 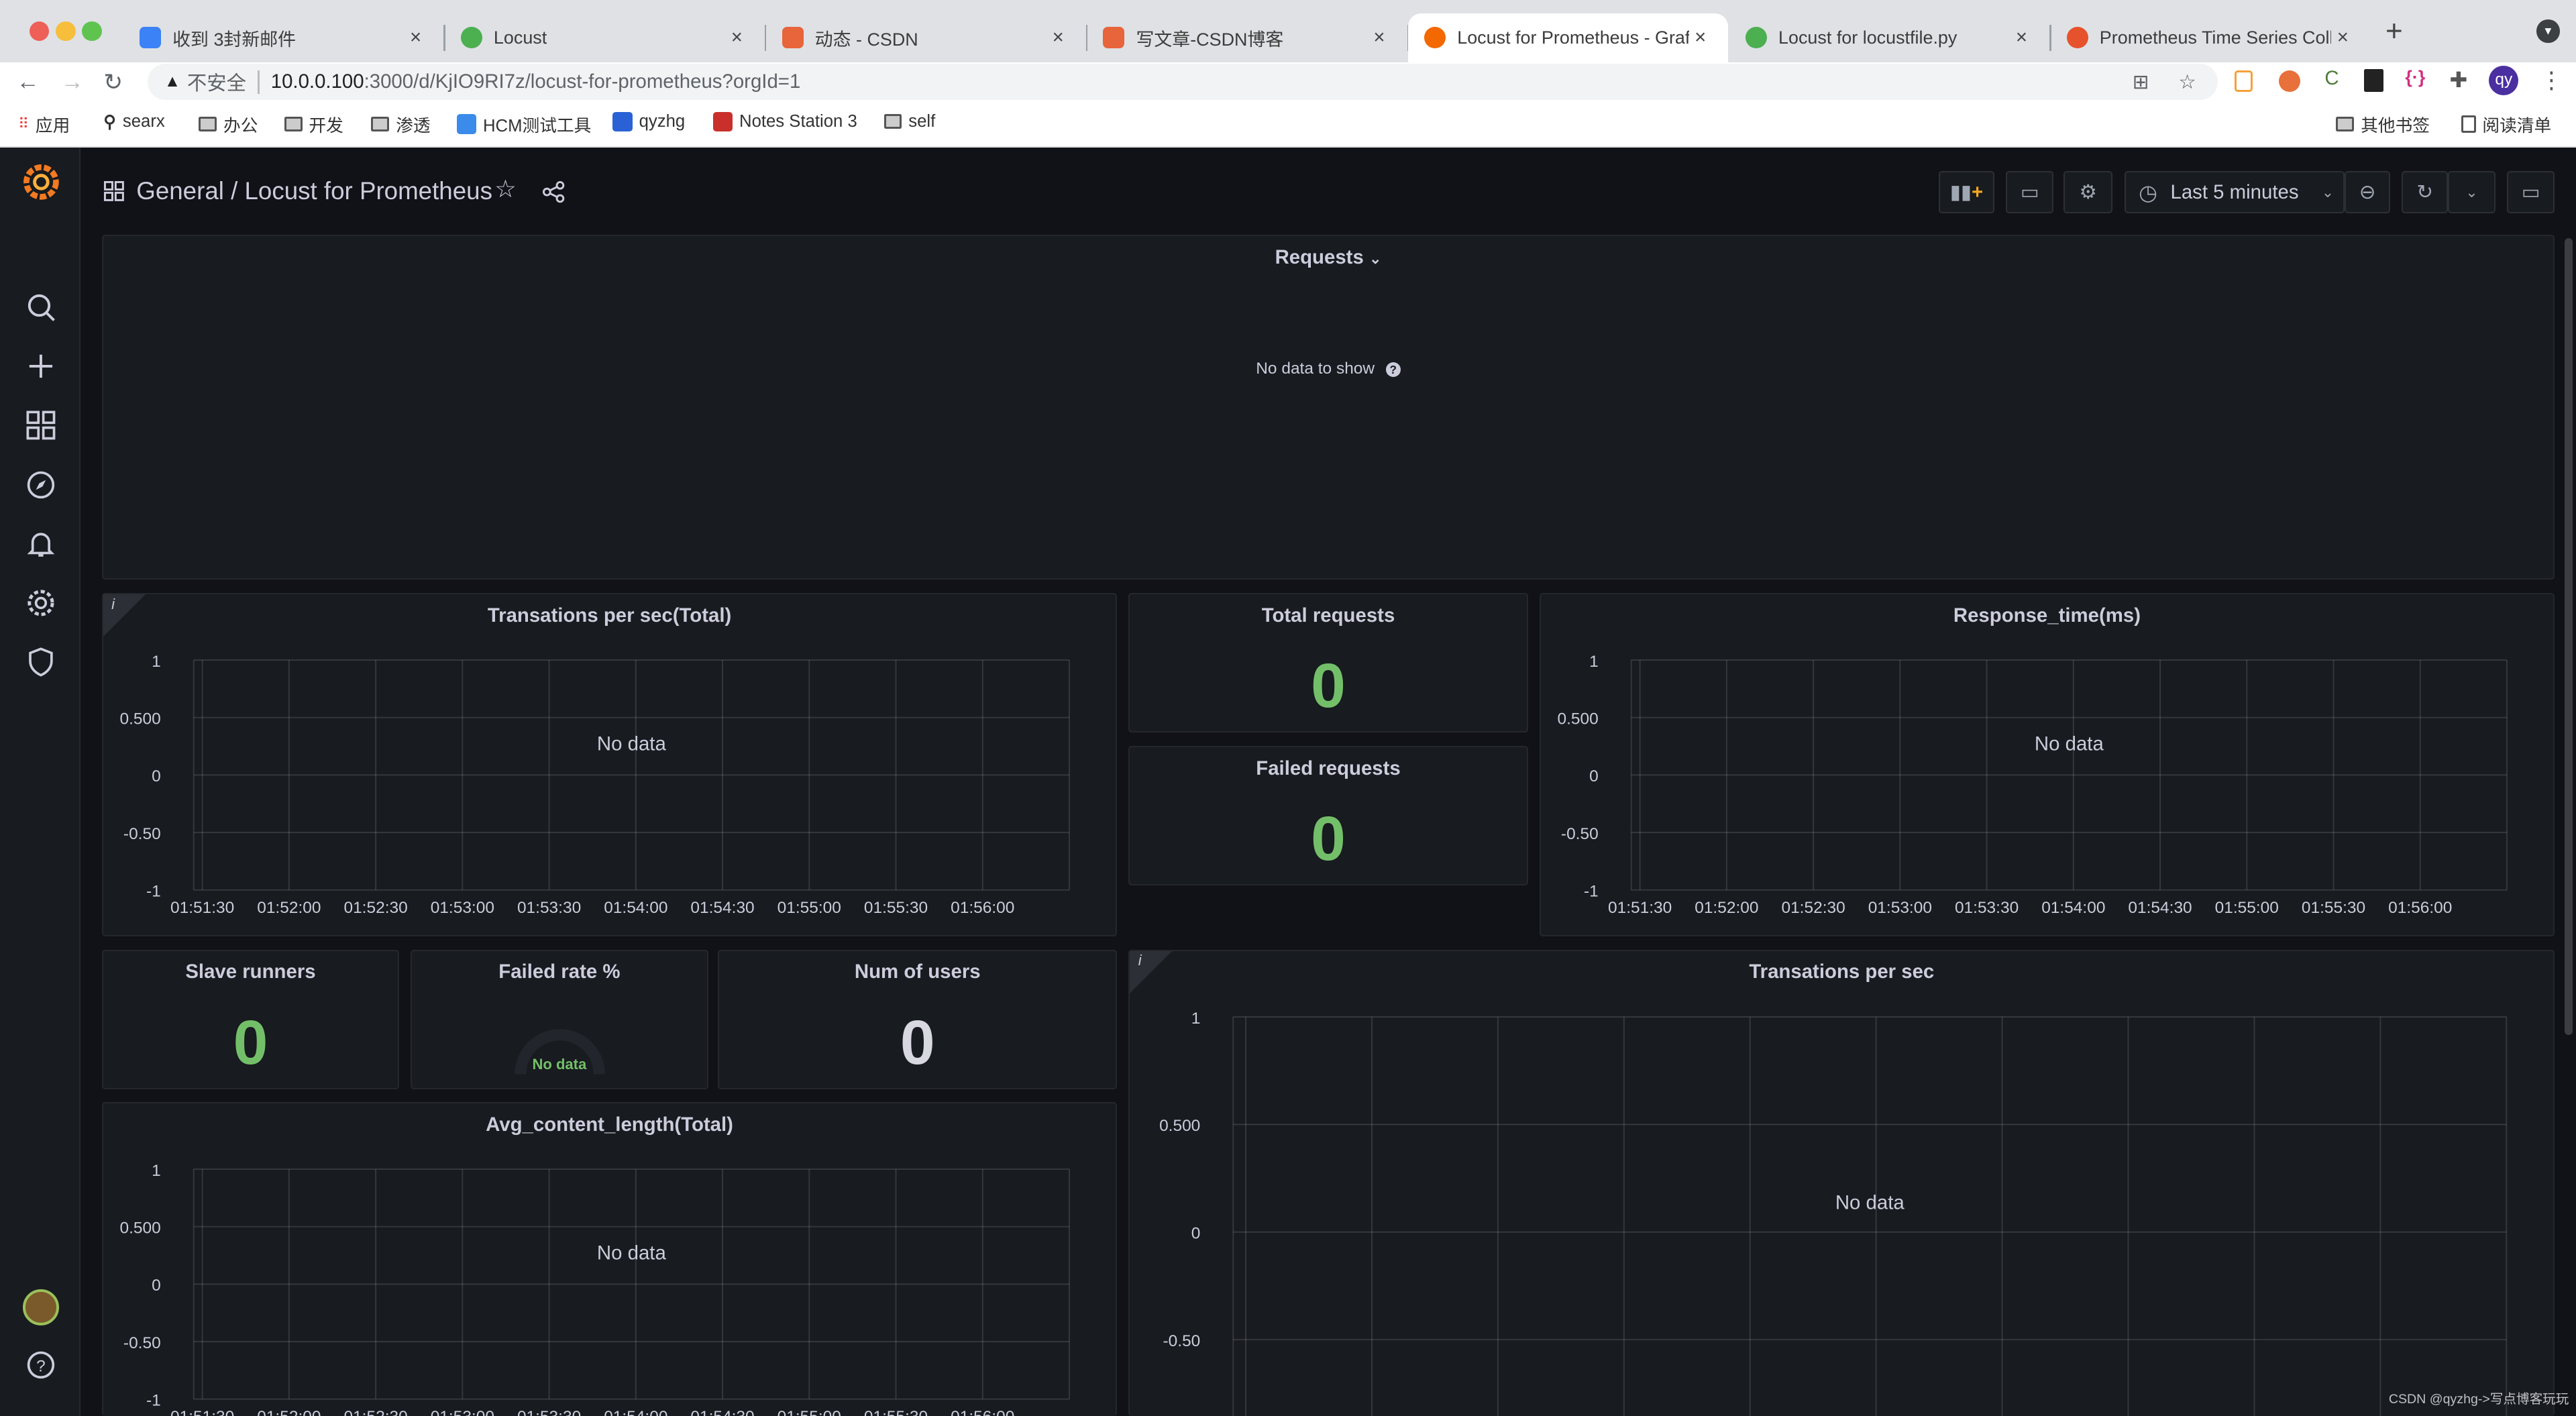 What do you see at coordinates (2468, 124) in the screenshot?
I see `reading-list-icon` at bounding box center [2468, 124].